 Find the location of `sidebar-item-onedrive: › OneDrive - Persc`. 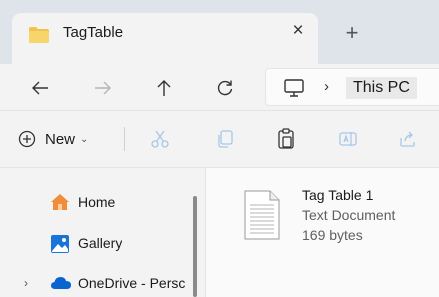

sidebar-item-onedrive: › OneDrive - Persc is located at coordinates (95, 283).